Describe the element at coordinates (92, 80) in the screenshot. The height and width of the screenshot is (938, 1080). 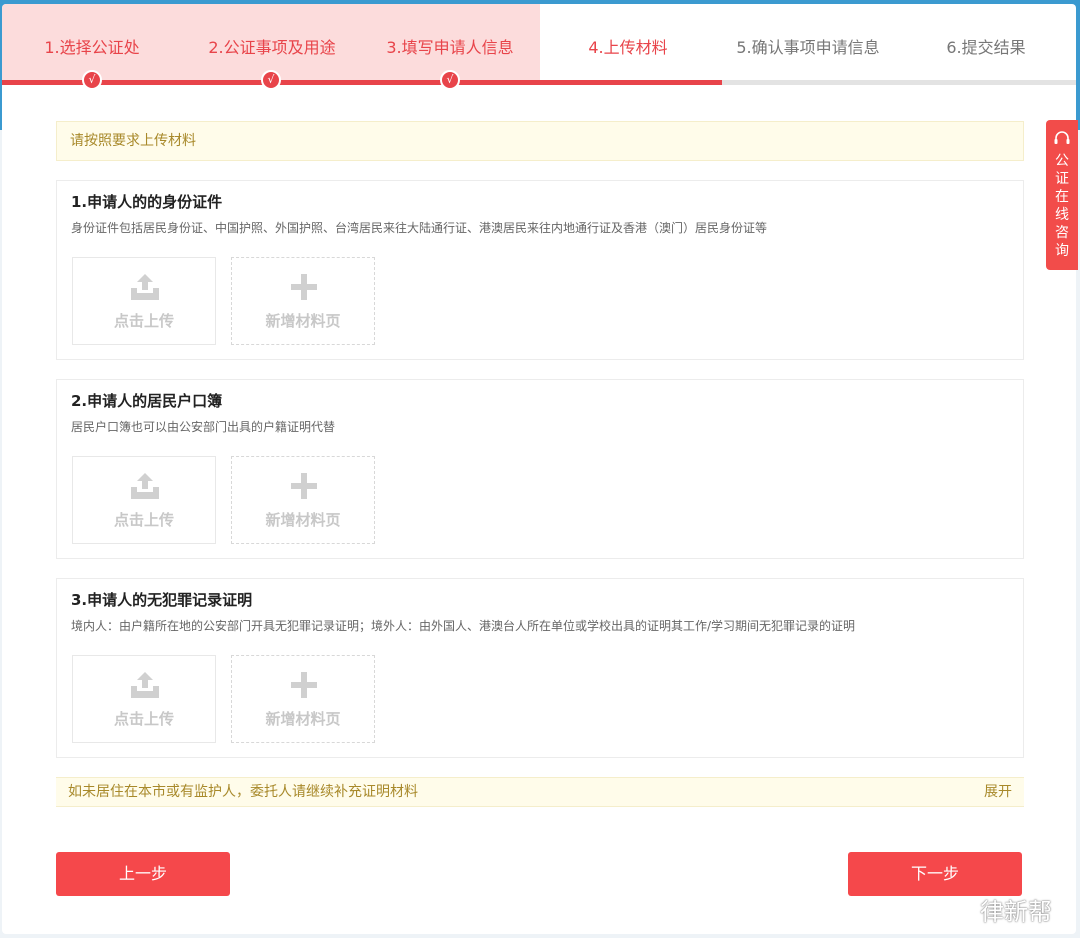
I see `step-1-check-icon: √` at that location.